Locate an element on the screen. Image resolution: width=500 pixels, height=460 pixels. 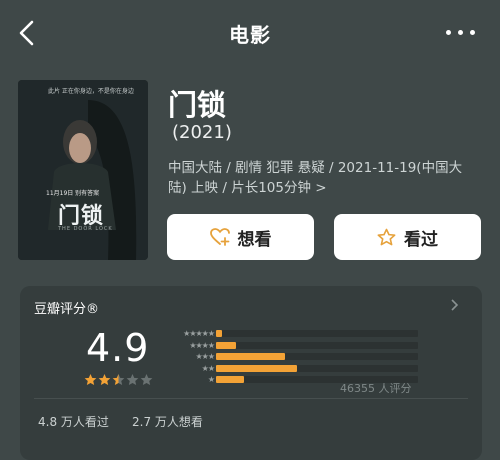
distribution-stars-label: ★★★★ is located at coordinates (202, 345).